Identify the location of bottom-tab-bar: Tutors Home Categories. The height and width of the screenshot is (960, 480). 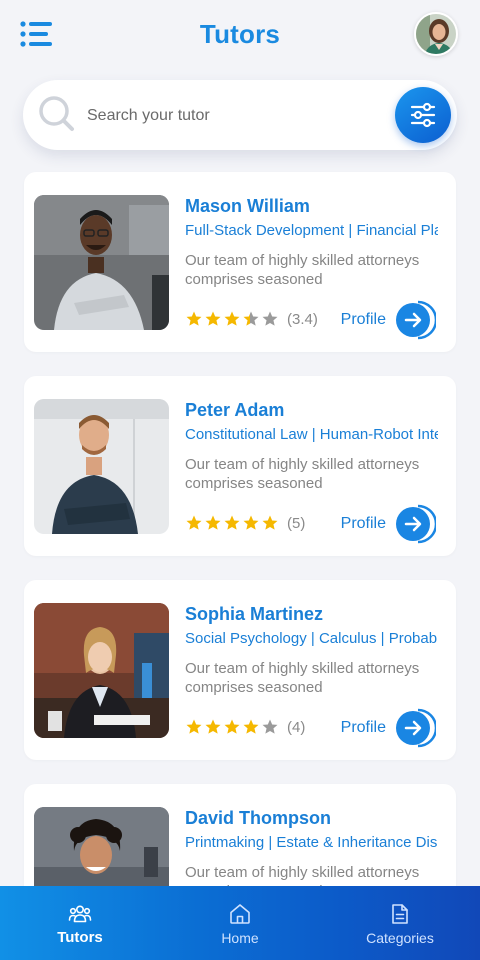
(240, 923).